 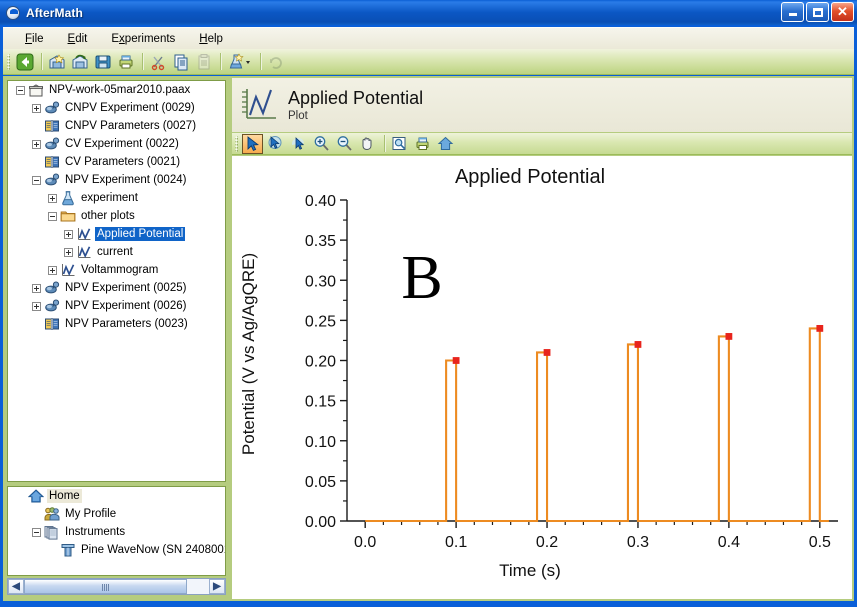 I want to click on menu-edit: Edit, so click(x=78, y=39).